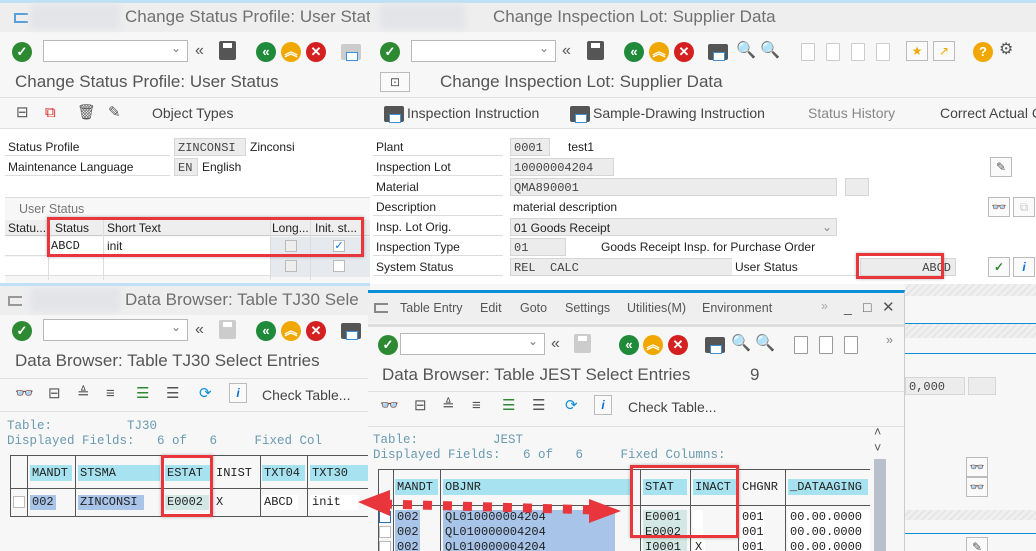 This screenshot has width=1036, height=551. What do you see at coordinates (827, 227) in the screenshot?
I see `chevron-down-icon: ⌄` at bounding box center [827, 227].